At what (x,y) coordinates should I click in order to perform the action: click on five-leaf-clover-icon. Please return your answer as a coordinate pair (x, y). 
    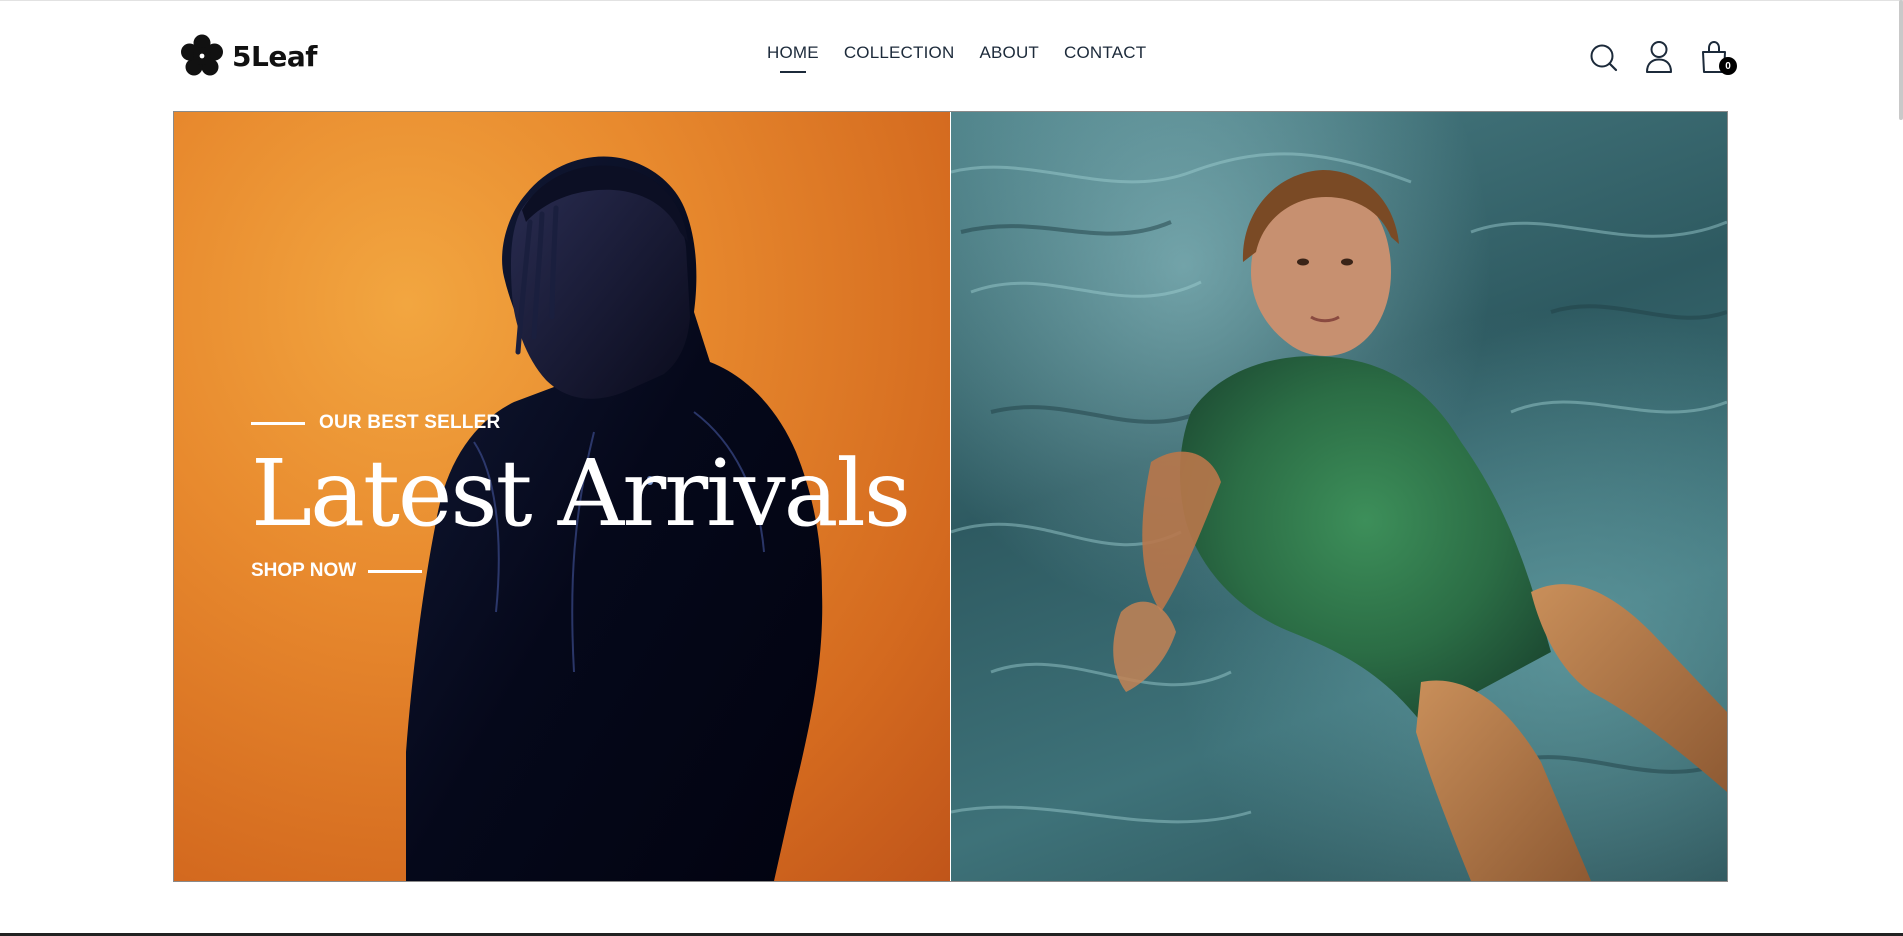
    Looking at the image, I should click on (202, 55).